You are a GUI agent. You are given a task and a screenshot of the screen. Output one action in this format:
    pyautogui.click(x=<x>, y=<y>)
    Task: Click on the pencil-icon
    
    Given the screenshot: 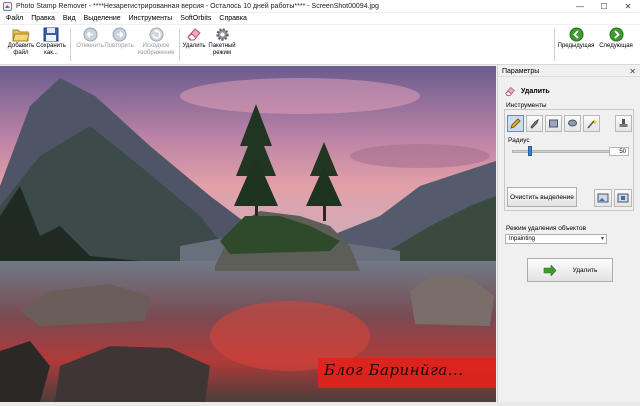 What is the action you would take?
    pyautogui.click(x=515, y=123)
    